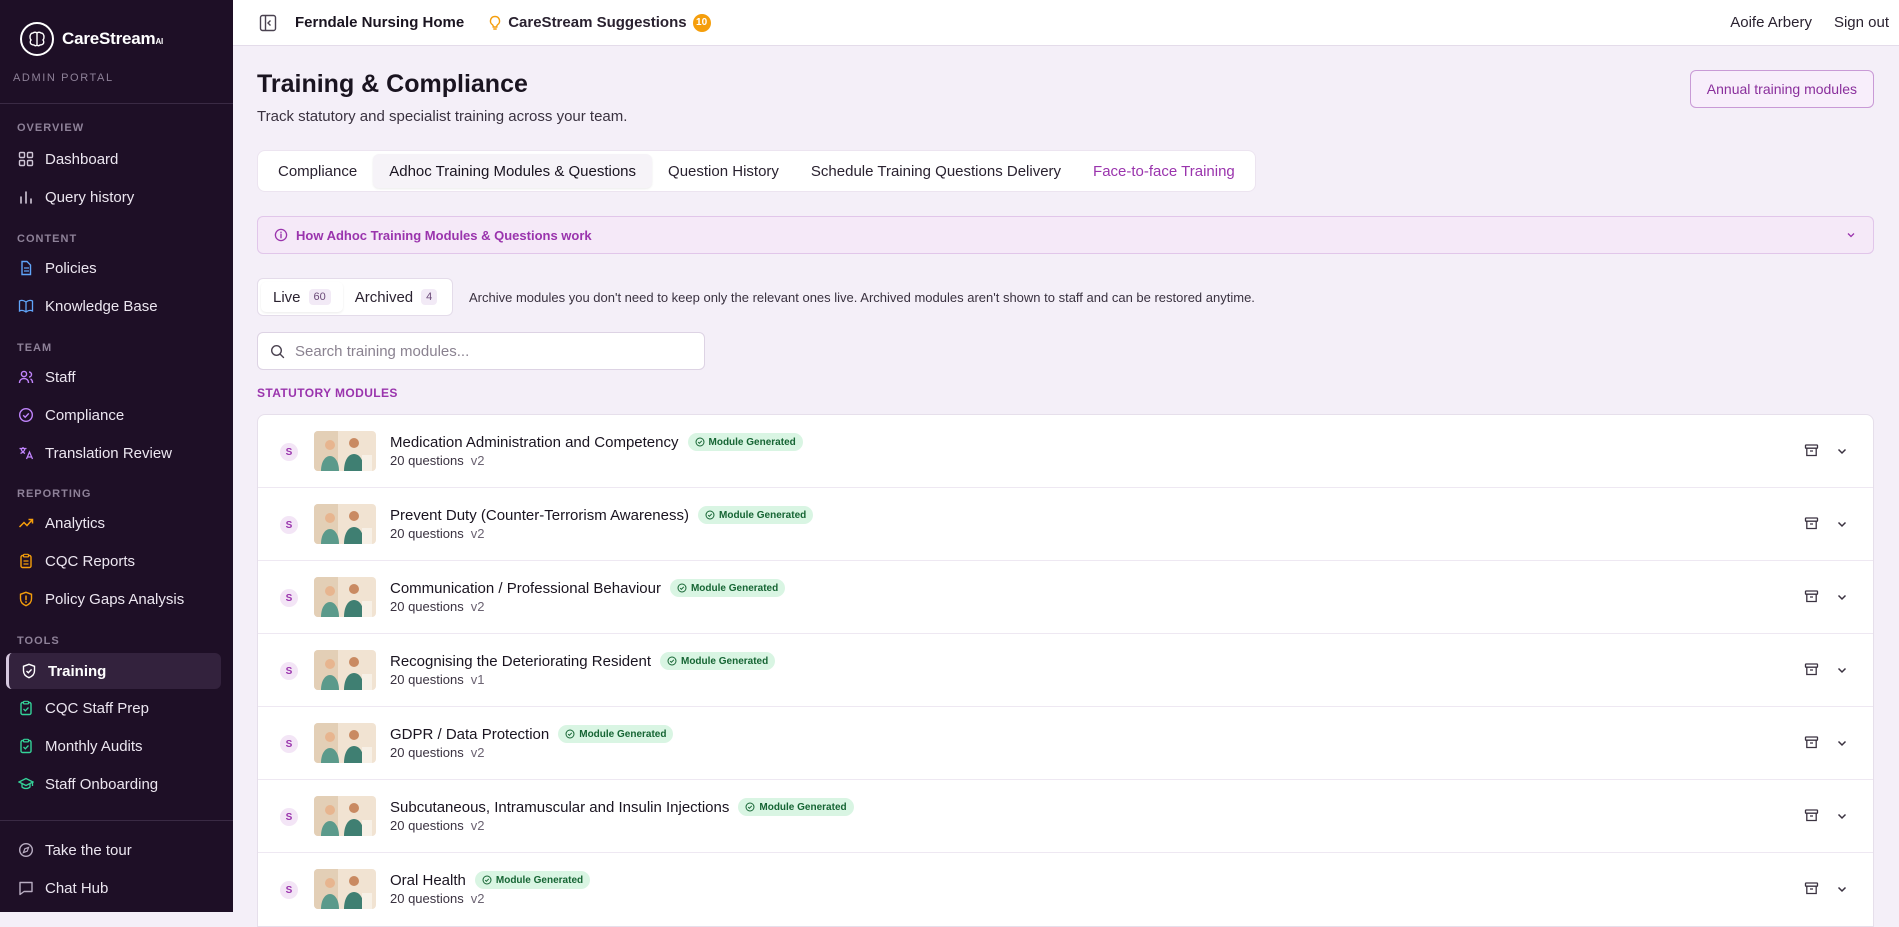  What do you see at coordinates (113, 708) in the screenshot?
I see `sidebar-item-cqc-staff-prep: CQC Staff Prep` at bounding box center [113, 708].